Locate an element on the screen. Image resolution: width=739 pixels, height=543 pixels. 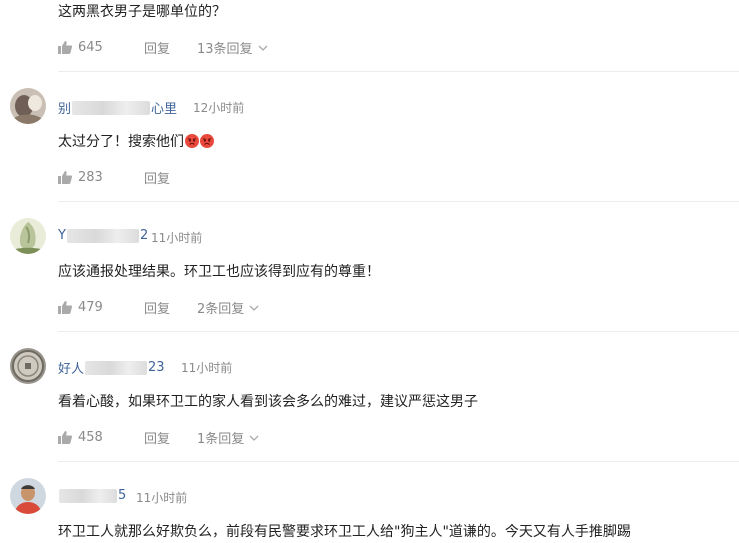
username: 别 心里 is located at coordinates (117, 107).